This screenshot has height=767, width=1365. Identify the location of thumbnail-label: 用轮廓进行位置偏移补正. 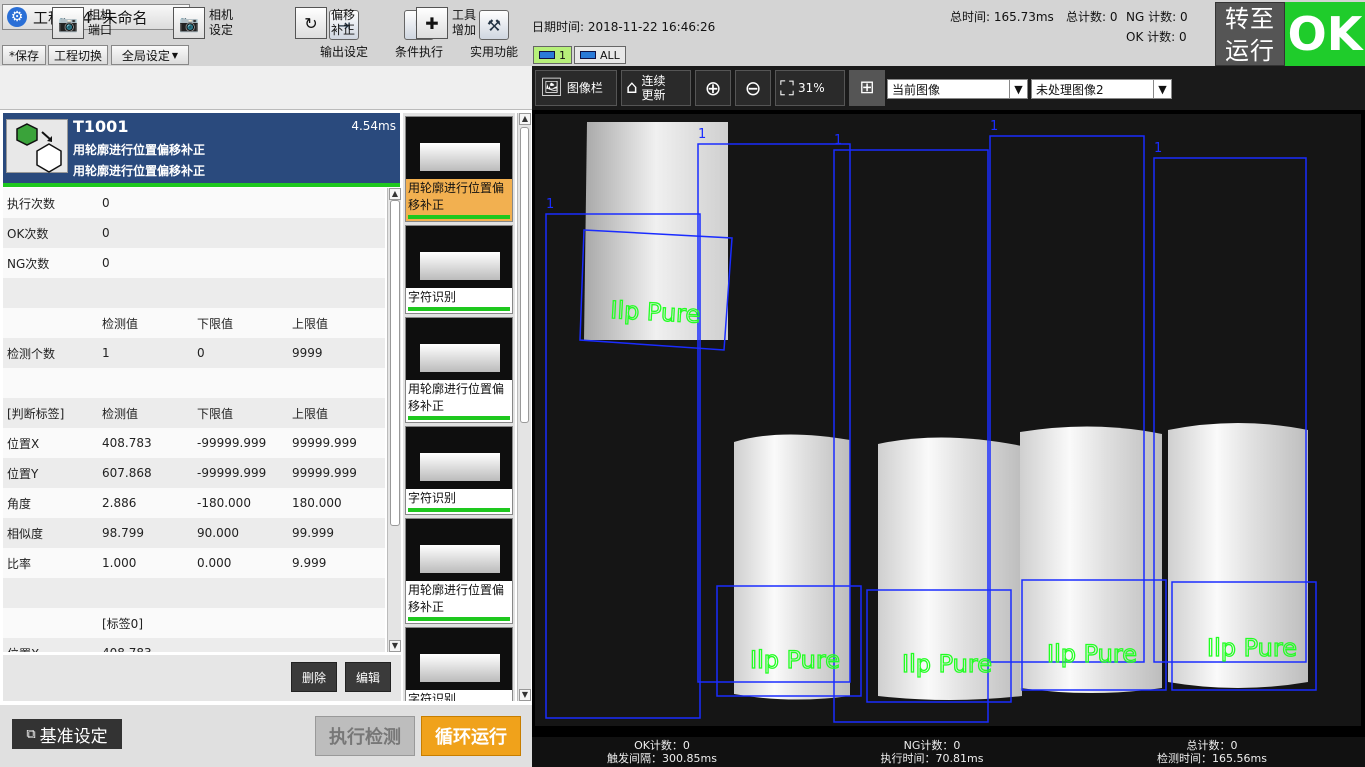
(456, 598).